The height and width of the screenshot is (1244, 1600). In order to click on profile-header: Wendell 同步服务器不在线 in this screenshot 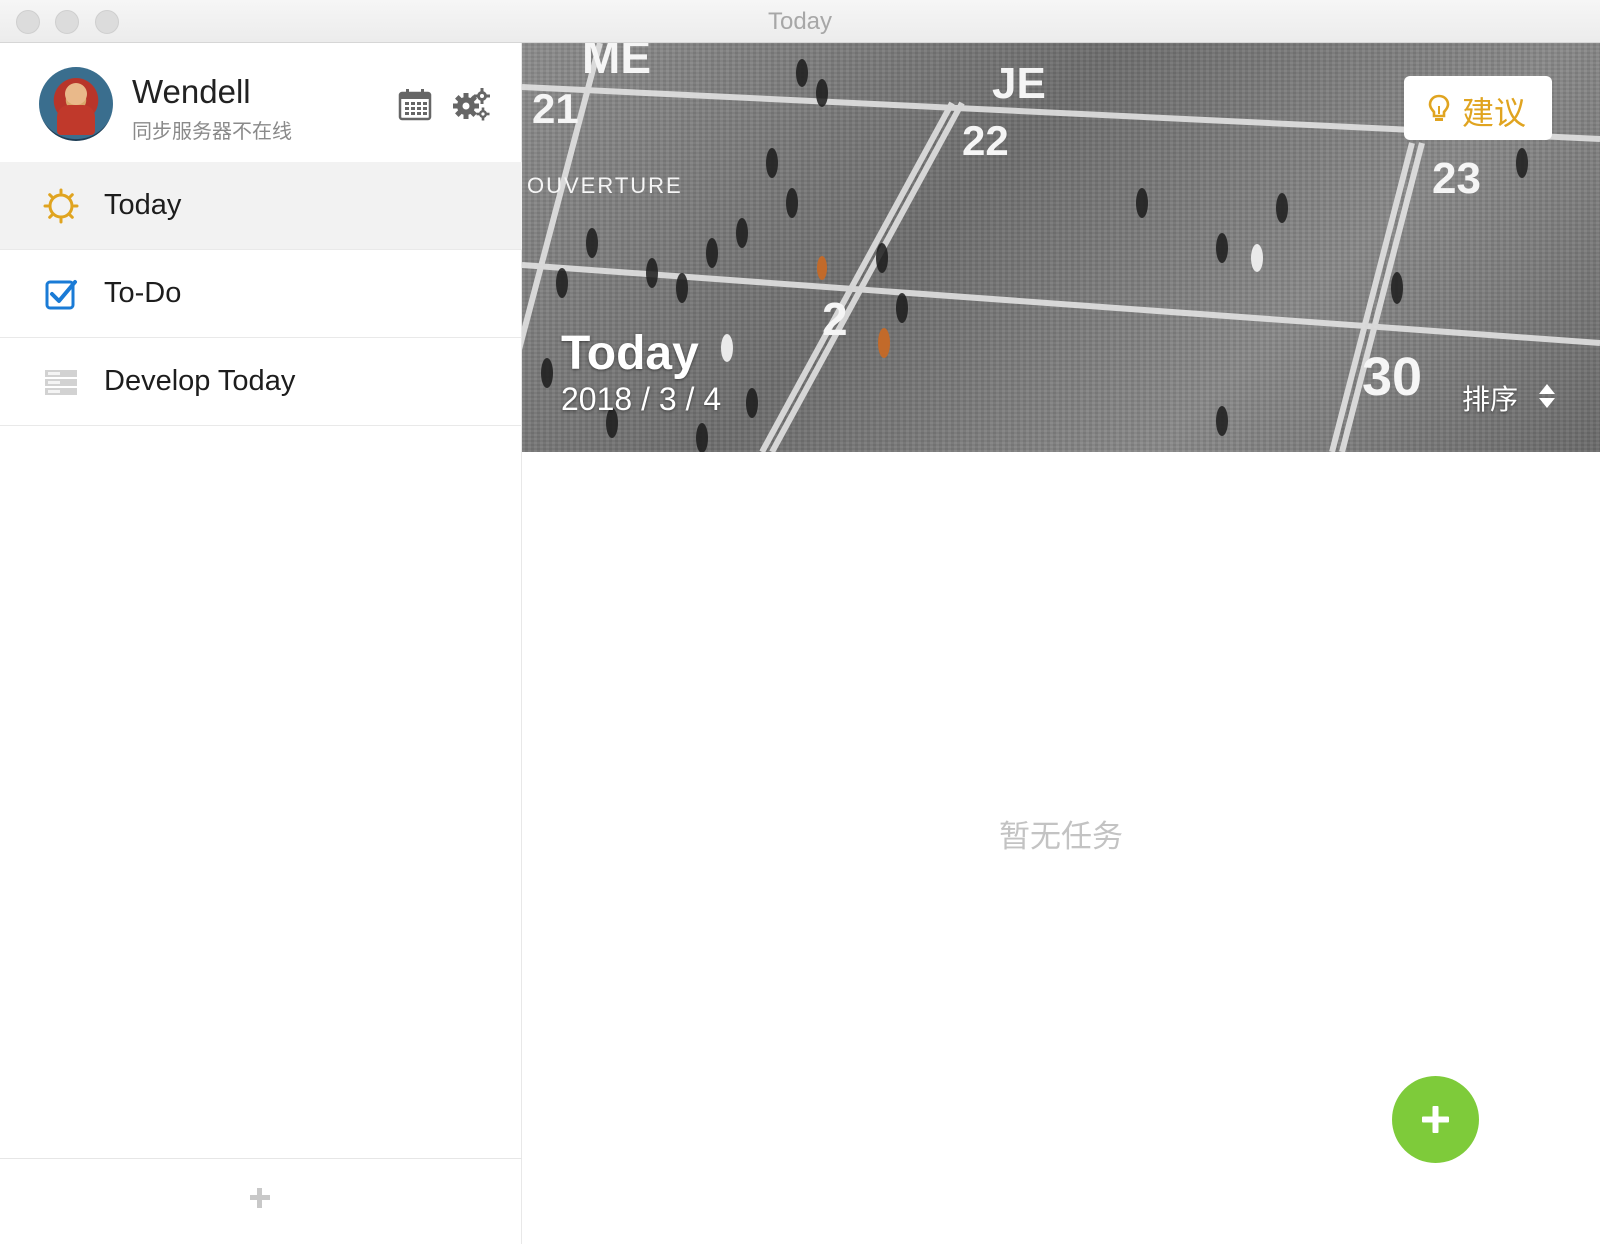, I will do `click(261, 102)`.